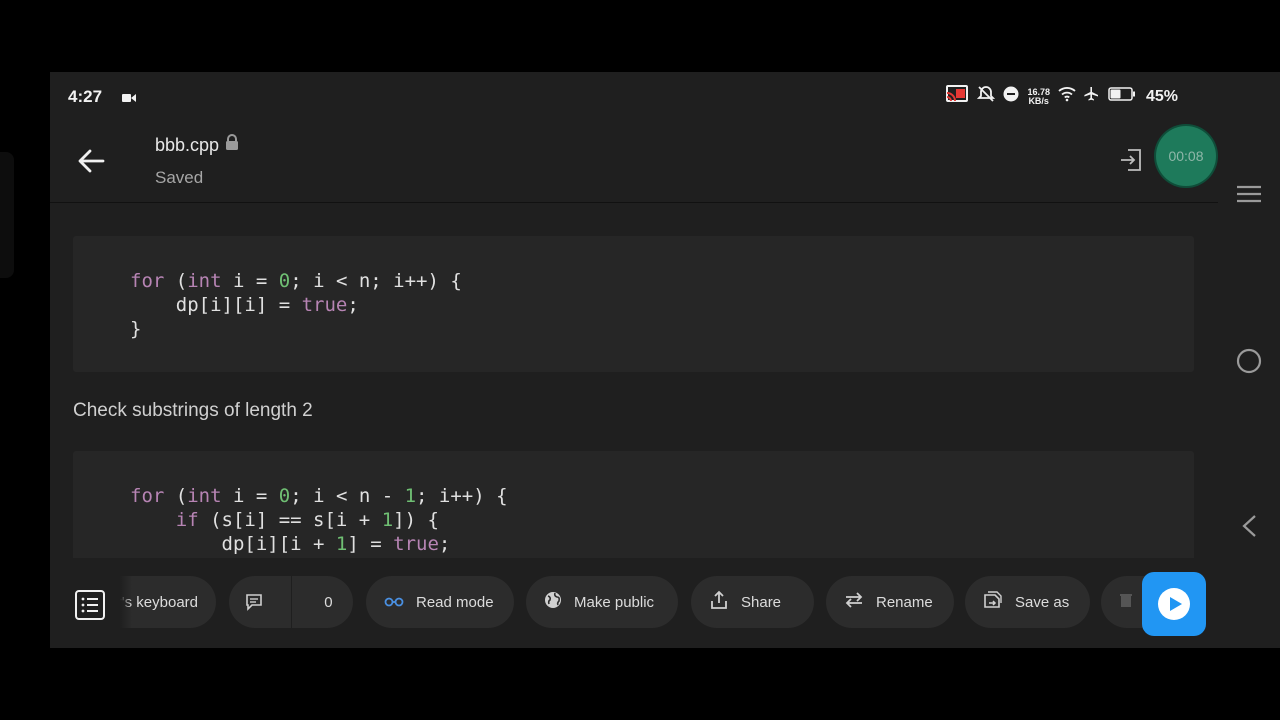 This screenshot has width=1280, height=720. What do you see at coordinates (986, 96) in the screenshot?
I see `bell-off-icon` at bounding box center [986, 96].